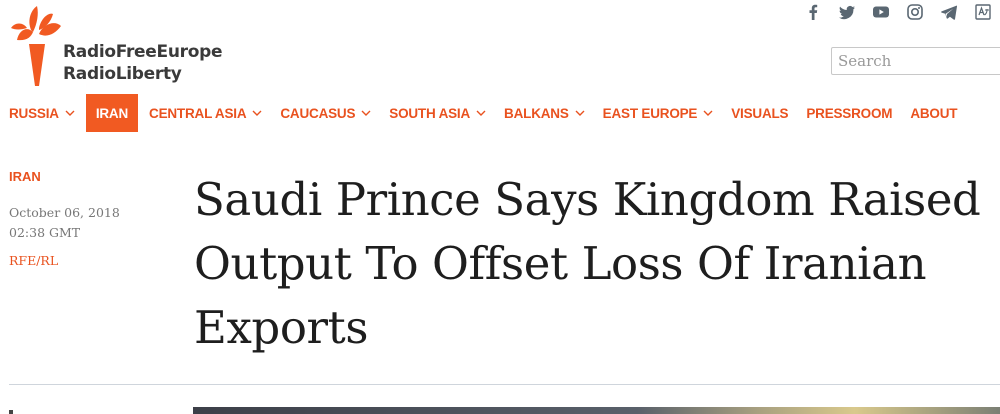 Image resolution: width=1000 pixels, height=414 pixels. I want to click on social-links, so click(898, 12).